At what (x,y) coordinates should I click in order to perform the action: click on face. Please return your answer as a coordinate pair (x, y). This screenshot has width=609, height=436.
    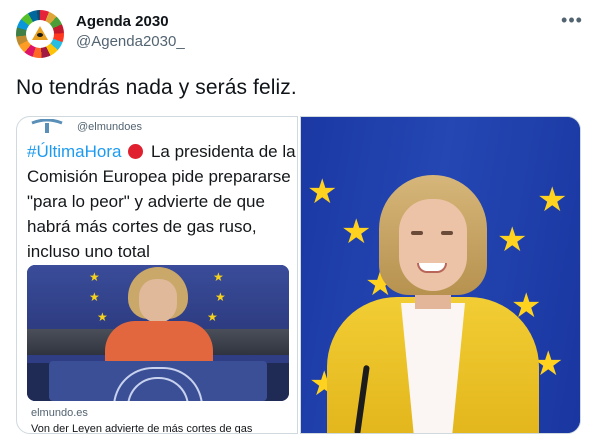
    Looking at the image, I should click on (433, 245).